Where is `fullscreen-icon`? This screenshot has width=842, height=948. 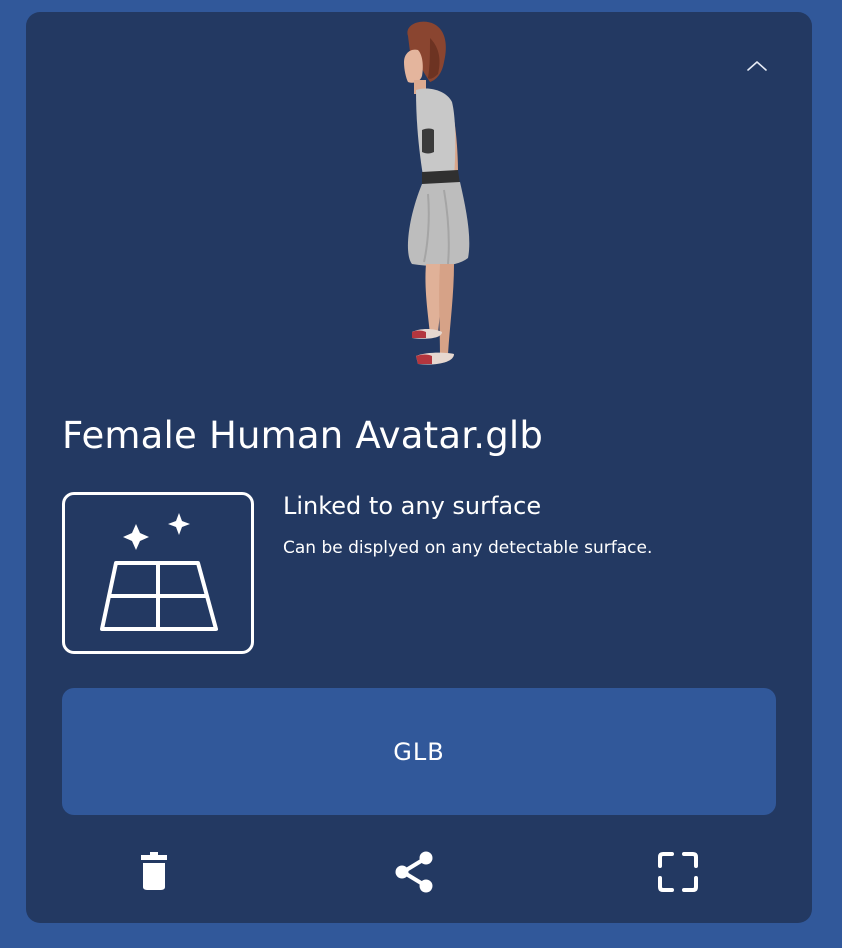 fullscreen-icon is located at coordinates (678, 872).